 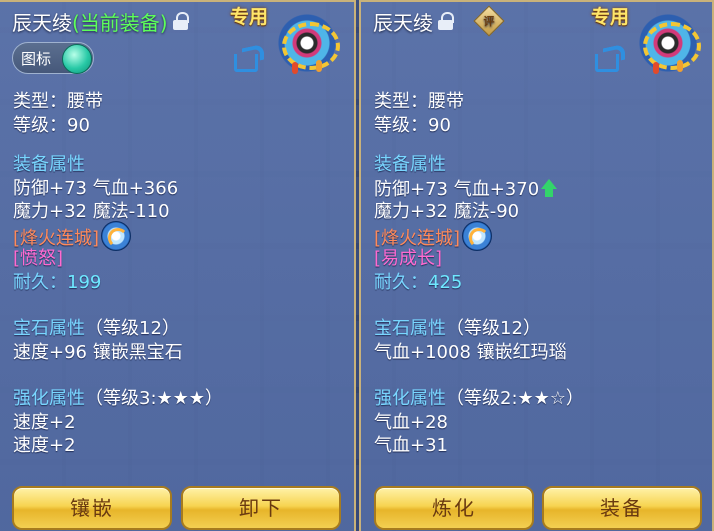 What do you see at coordinates (154, 398) in the screenshot?
I see `enhance-level: （等级3:★★★）` at bounding box center [154, 398].